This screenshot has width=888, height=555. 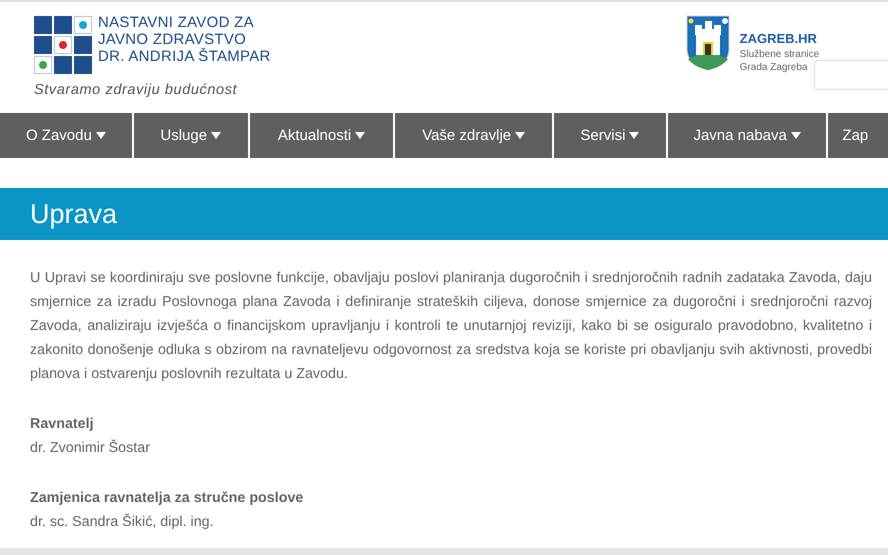 What do you see at coordinates (192, 135) in the screenshot?
I see `nav-menu-item: Usluge` at bounding box center [192, 135].